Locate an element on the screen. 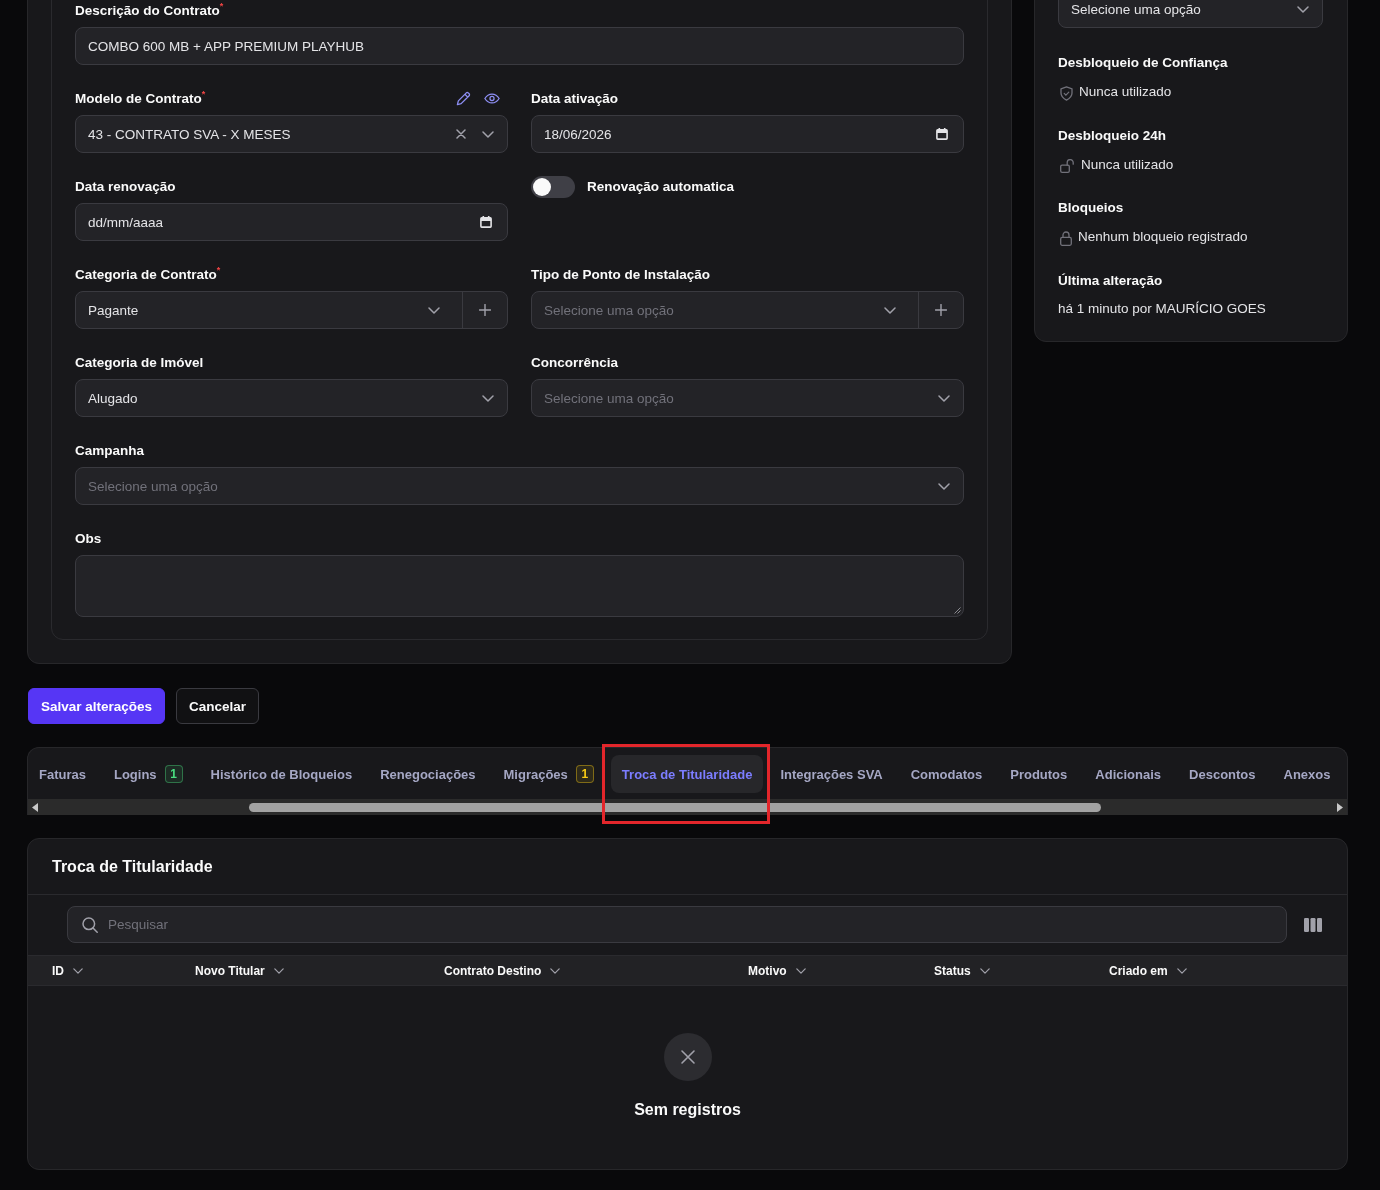 Image resolution: width=1380 pixels, height=1190 pixels. column-header: ID is located at coordinates (67, 970).